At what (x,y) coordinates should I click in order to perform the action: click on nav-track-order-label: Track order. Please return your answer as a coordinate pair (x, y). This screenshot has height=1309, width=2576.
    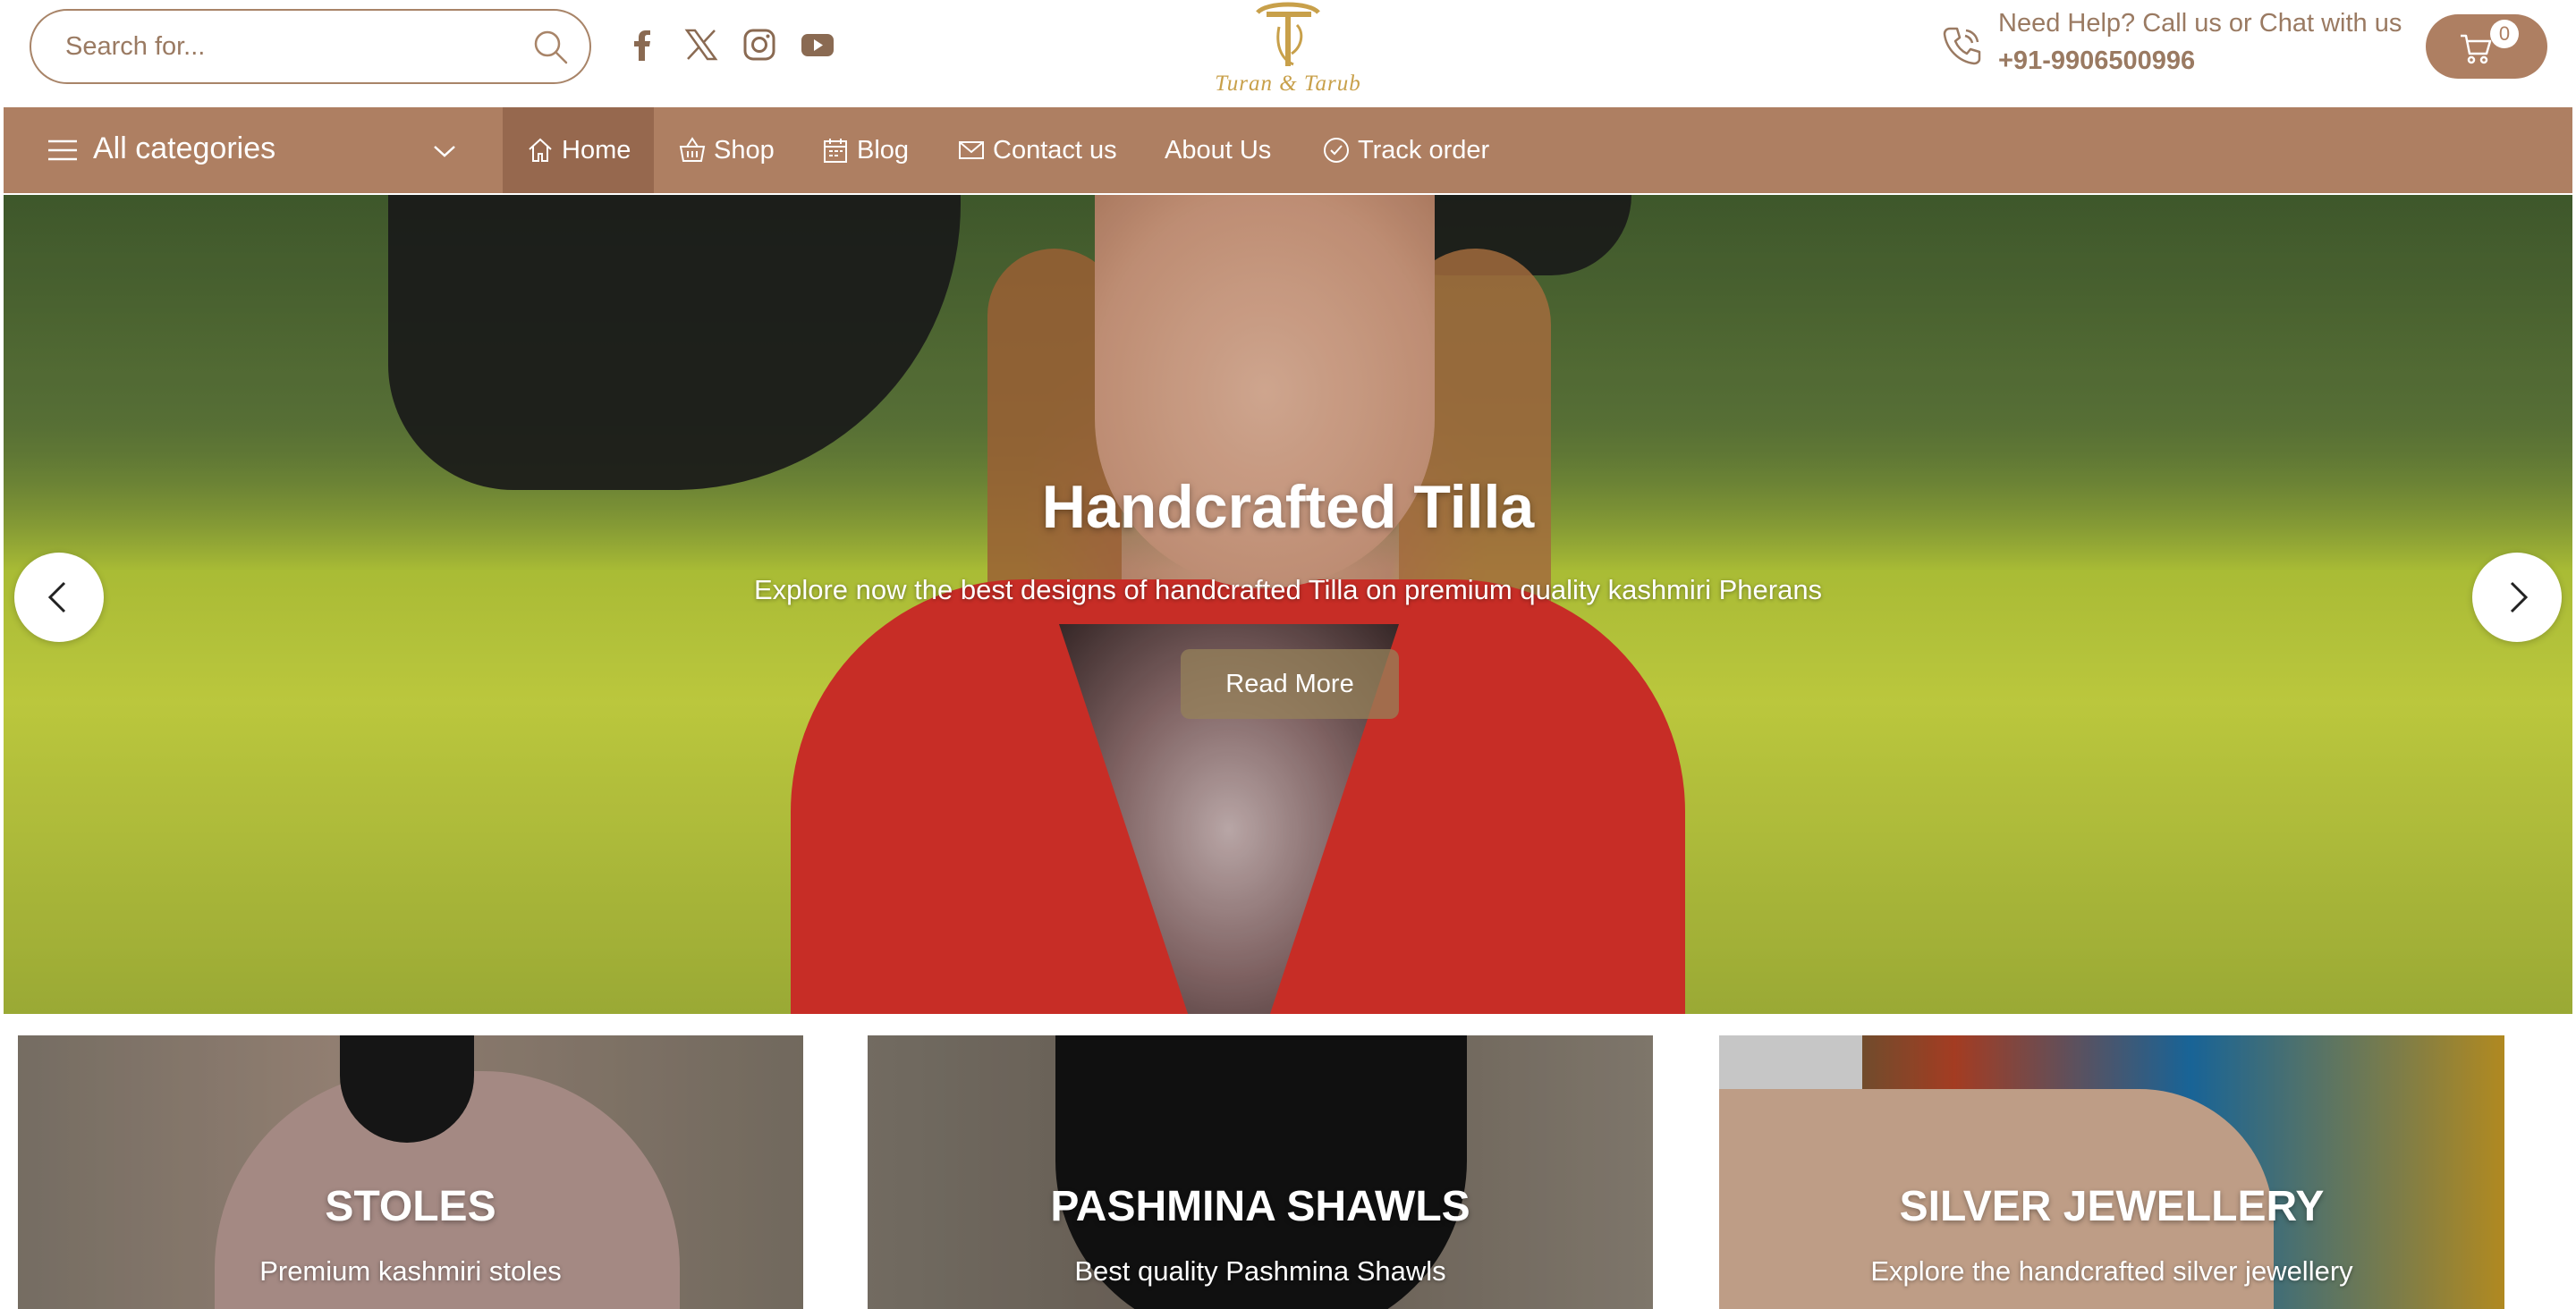
    Looking at the image, I should click on (1424, 150).